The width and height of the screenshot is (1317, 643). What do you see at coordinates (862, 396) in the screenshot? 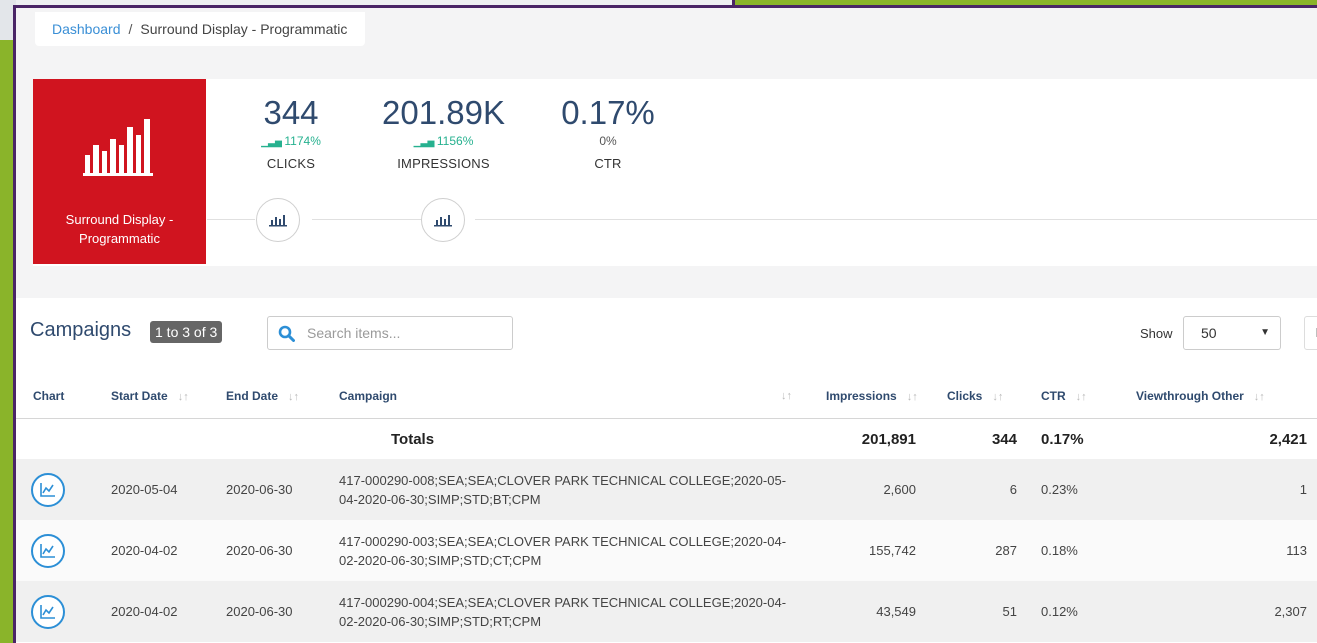
I see `col-impressions: Impressions ↓↑` at bounding box center [862, 396].